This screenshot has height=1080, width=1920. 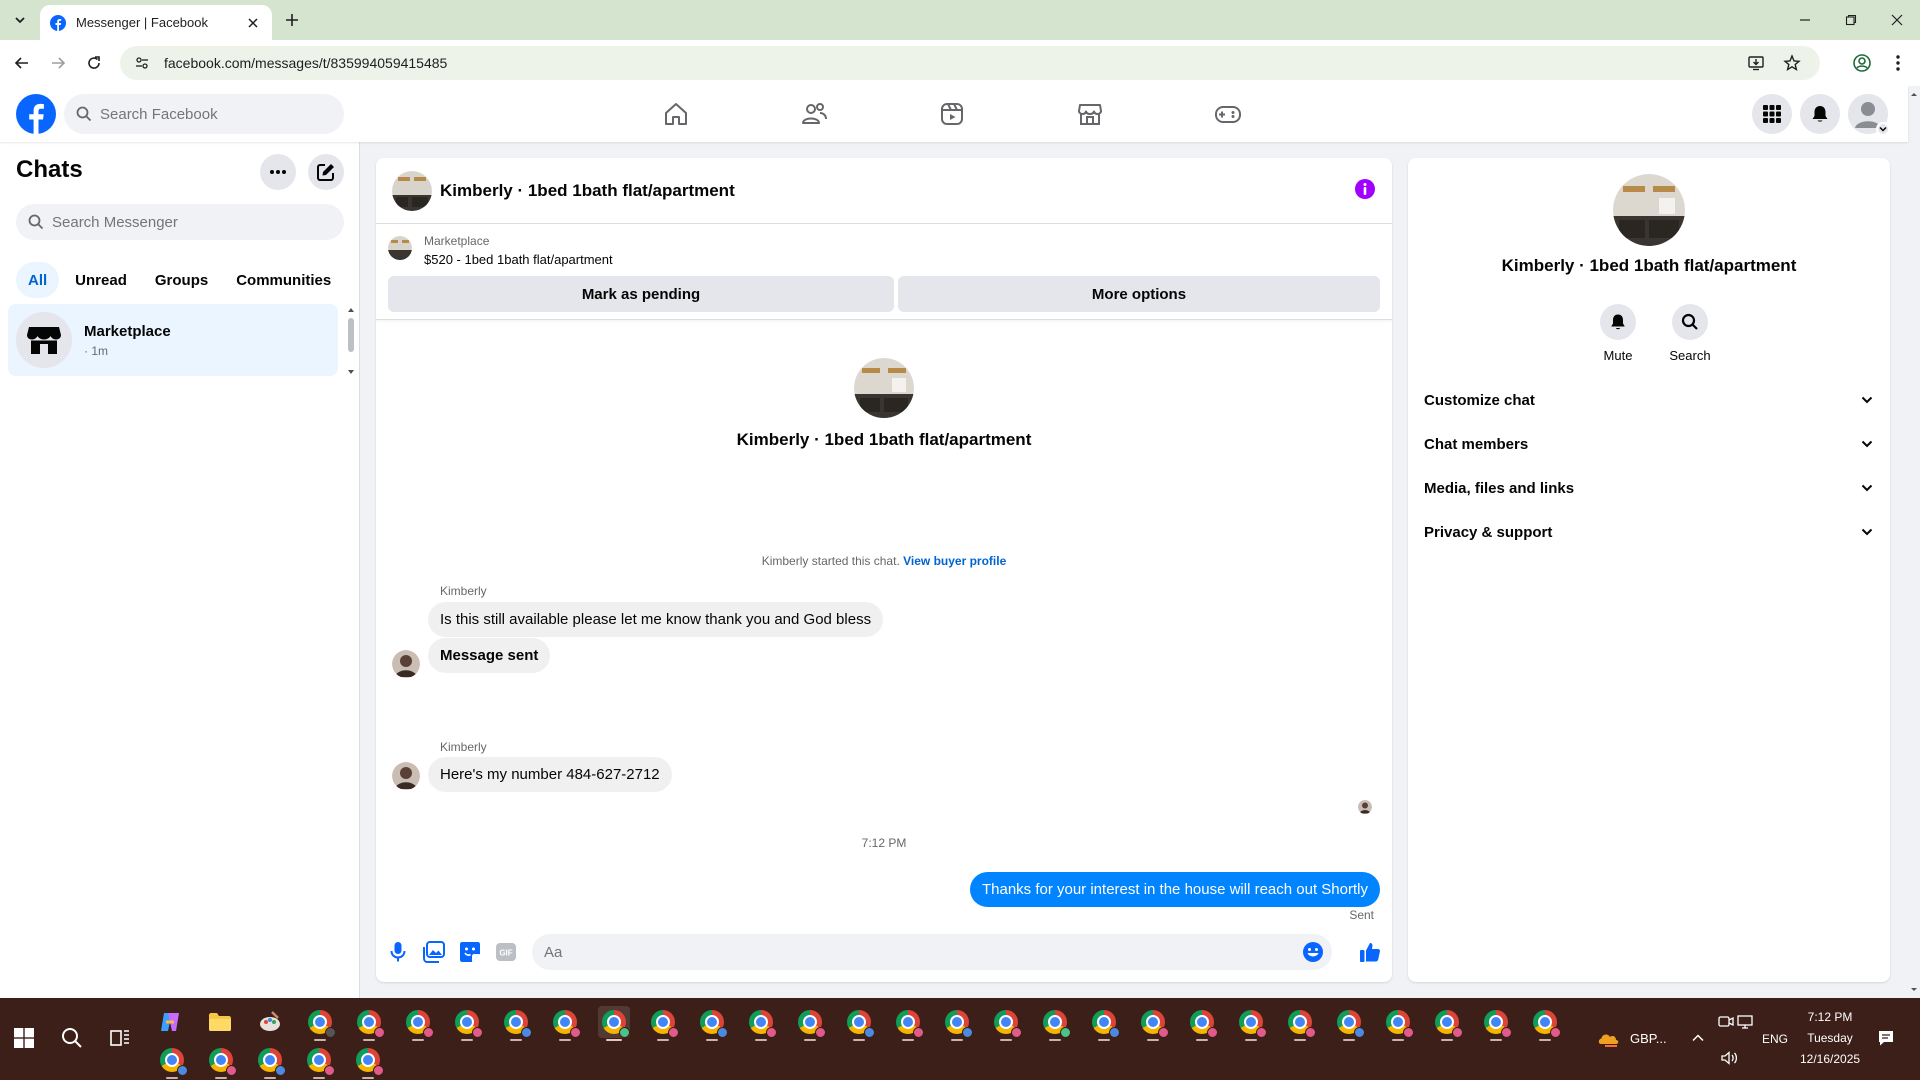 What do you see at coordinates (1775, 1039) in the screenshot?
I see `input-language: ENG` at bounding box center [1775, 1039].